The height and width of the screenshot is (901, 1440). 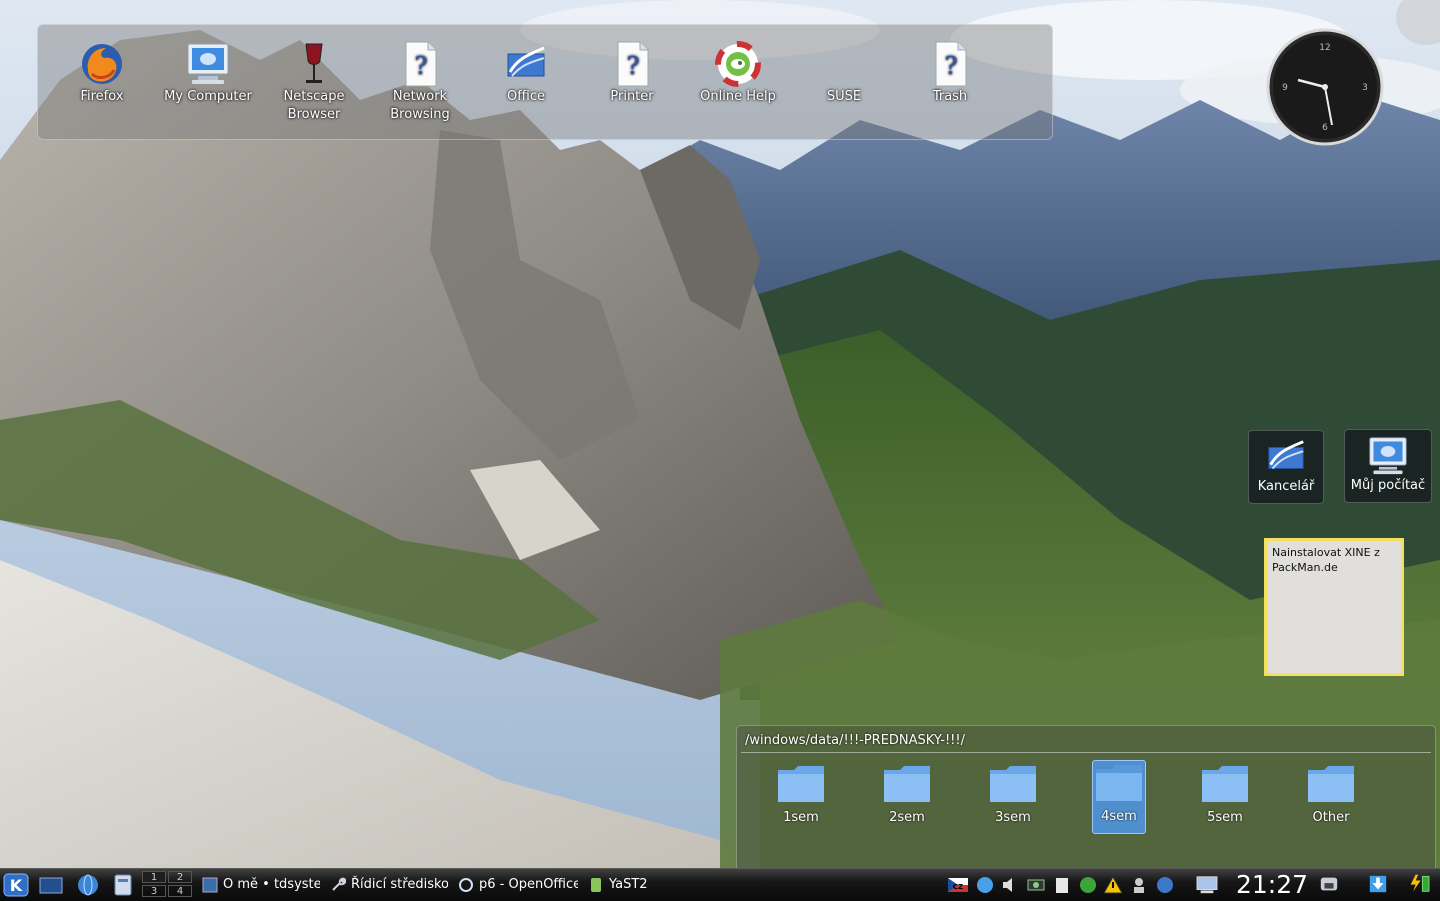 What do you see at coordinates (1329, 884) in the screenshot?
I see `lock-screen-icon` at bounding box center [1329, 884].